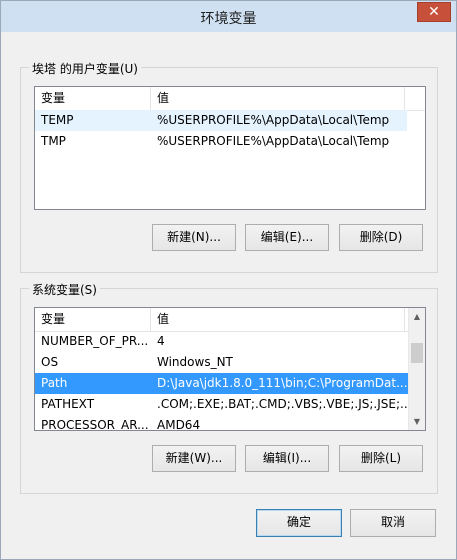 This screenshot has height=560, width=457. I want to click on user-list-header: 变量 值, so click(230, 99).